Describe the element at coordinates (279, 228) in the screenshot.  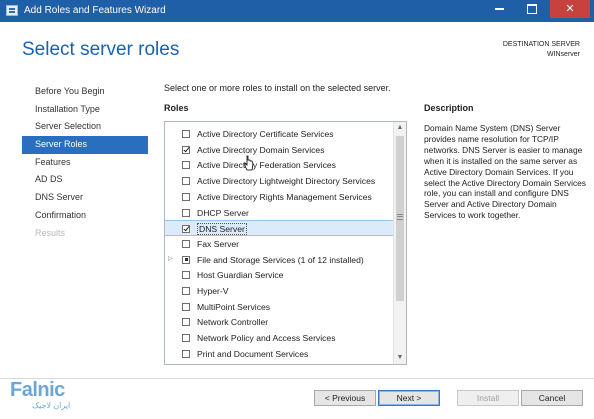
I see `role-row: DNS Server` at that location.